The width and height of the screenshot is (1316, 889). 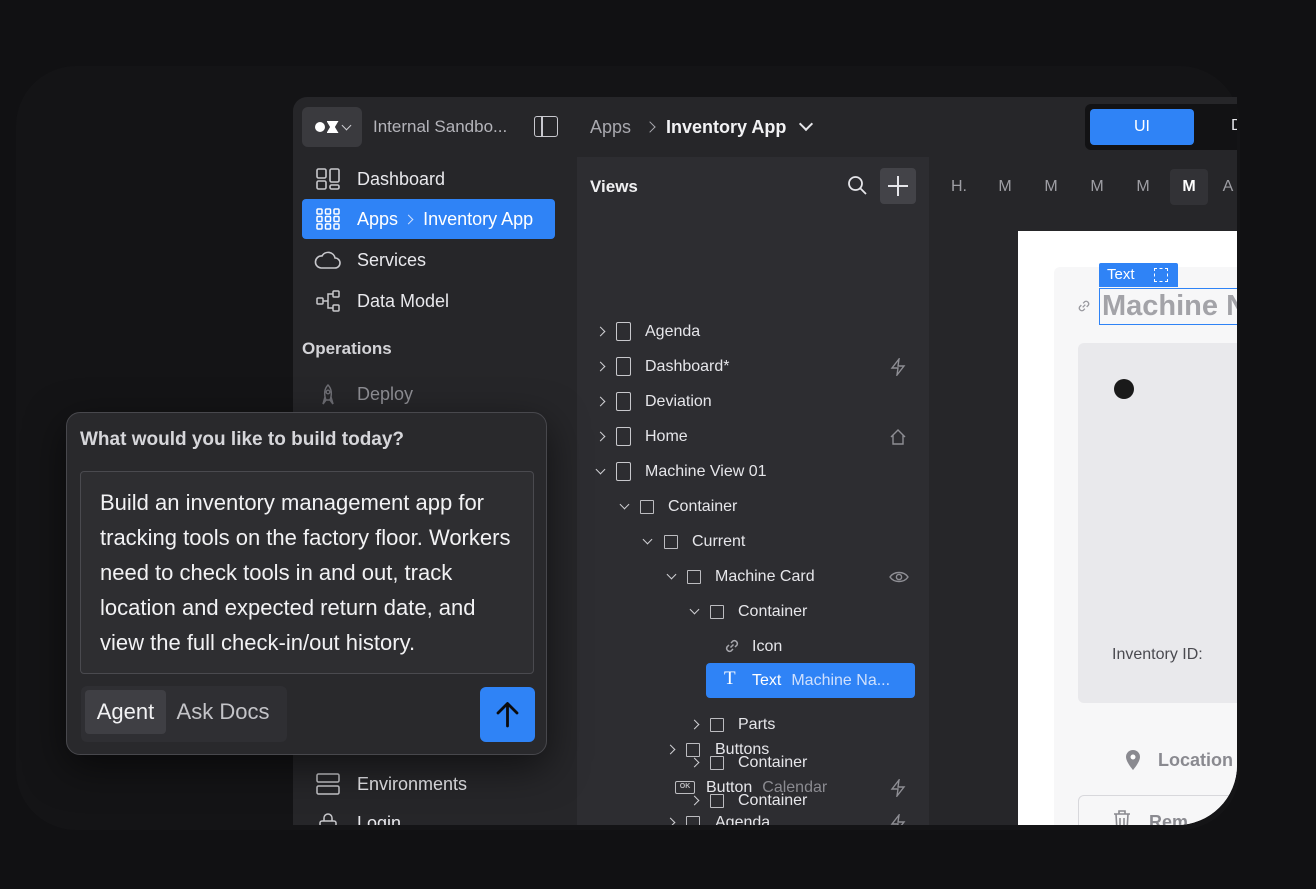 What do you see at coordinates (857, 185) in the screenshot?
I see `search-icon` at bounding box center [857, 185].